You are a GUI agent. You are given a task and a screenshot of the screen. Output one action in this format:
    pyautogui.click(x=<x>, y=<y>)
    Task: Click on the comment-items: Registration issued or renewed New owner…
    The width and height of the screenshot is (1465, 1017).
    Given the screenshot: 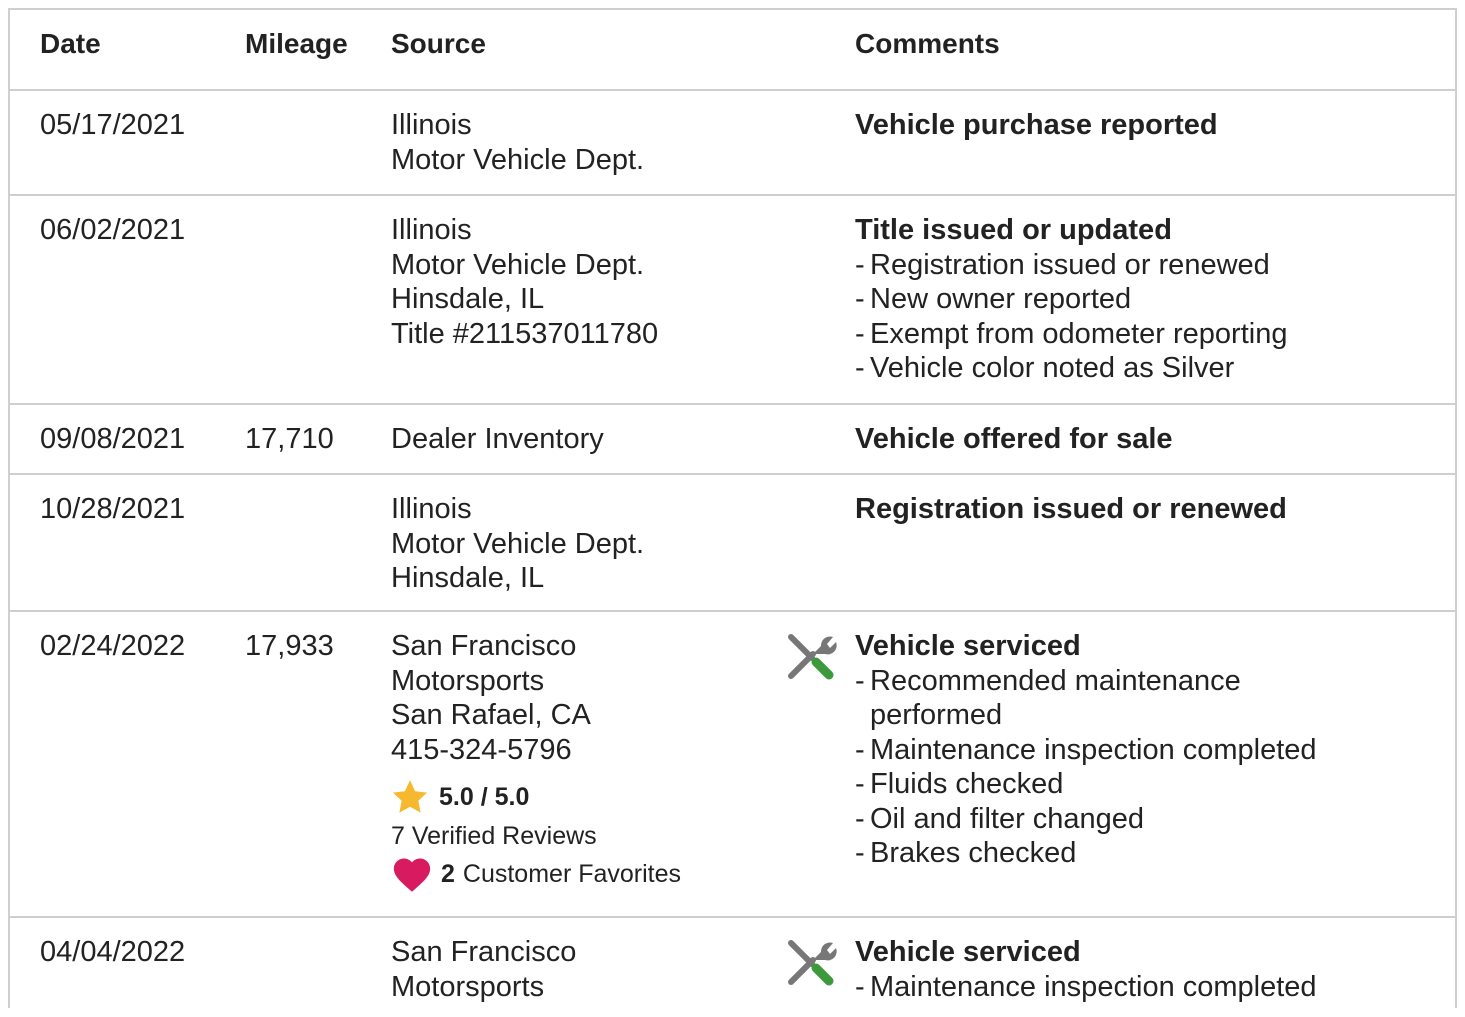 What is the action you would take?
    pyautogui.click(x=1155, y=317)
    